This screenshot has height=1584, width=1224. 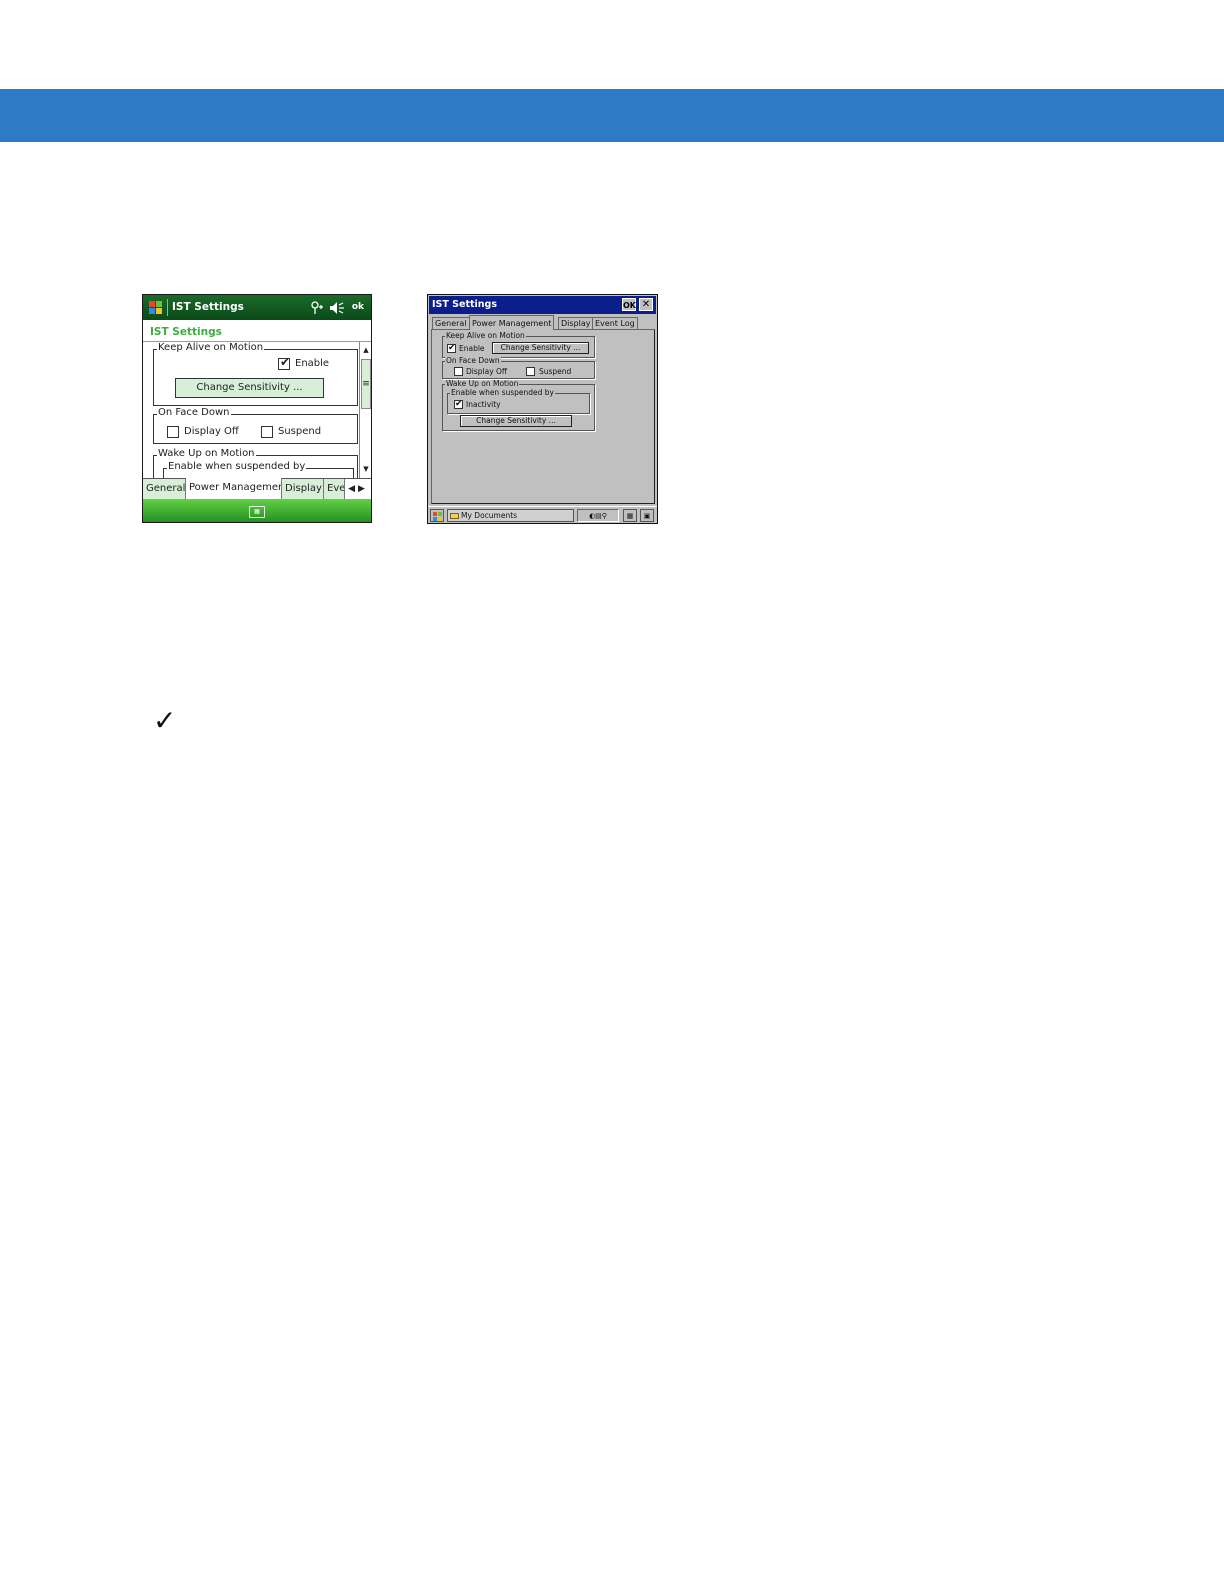 What do you see at coordinates (629, 304) in the screenshot?
I see `ok-button: OK` at bounding box center [629, 304].